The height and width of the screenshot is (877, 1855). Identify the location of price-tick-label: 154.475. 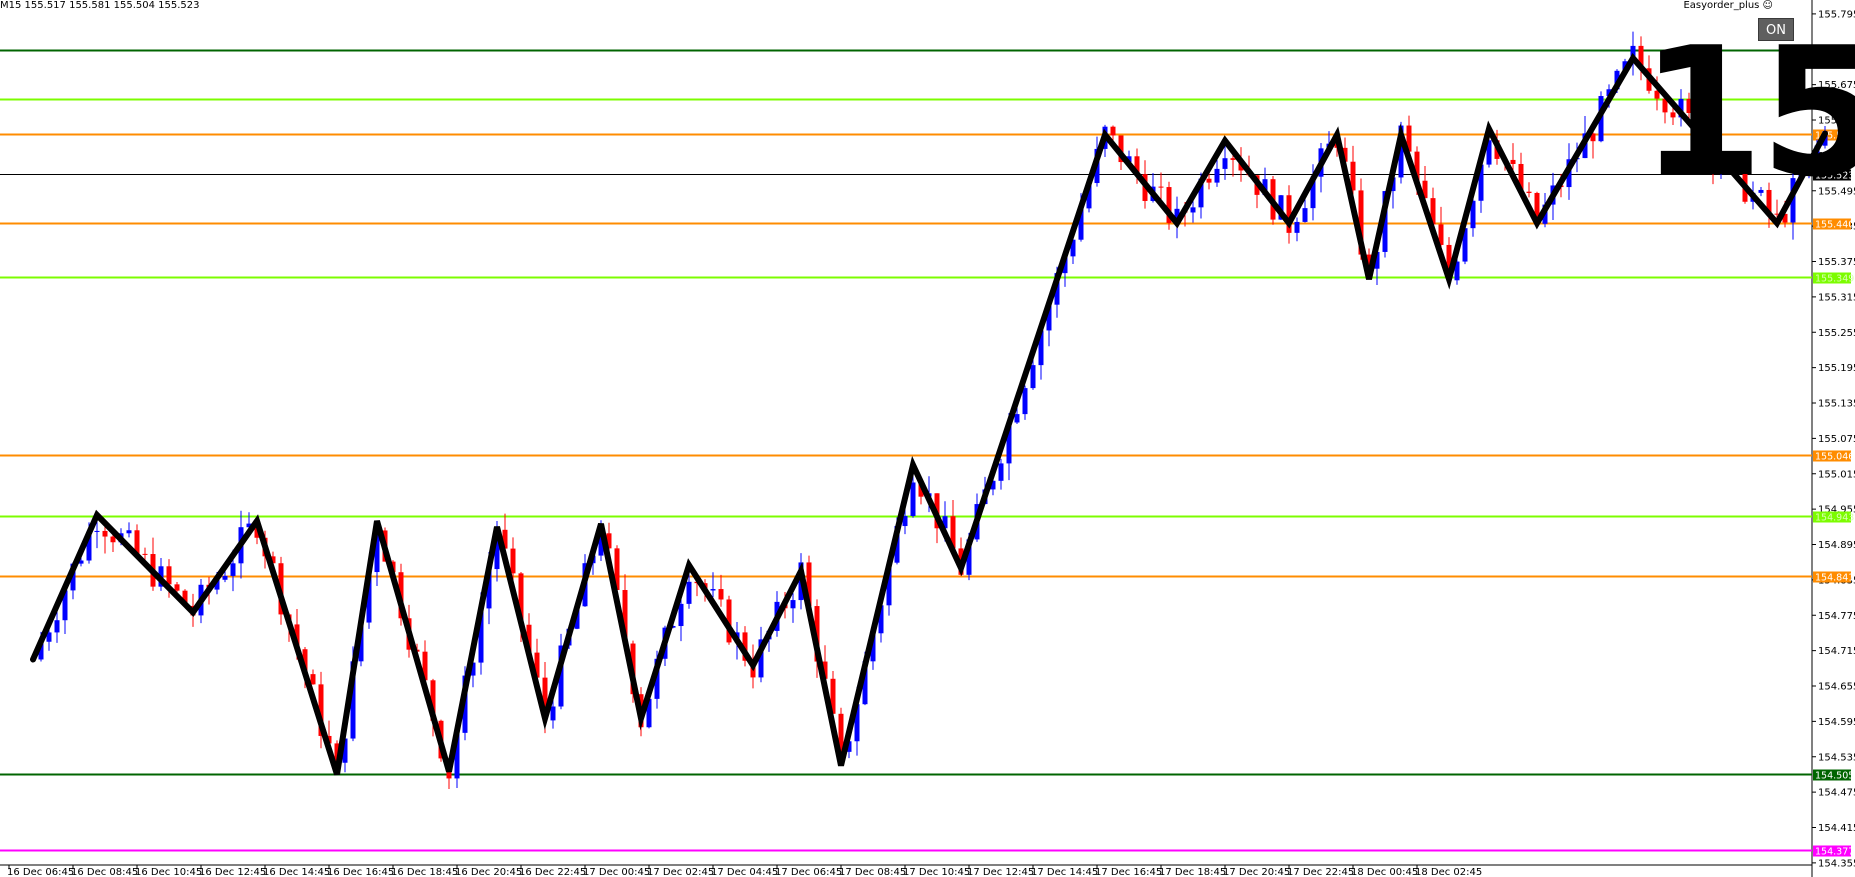
(1836, 793).